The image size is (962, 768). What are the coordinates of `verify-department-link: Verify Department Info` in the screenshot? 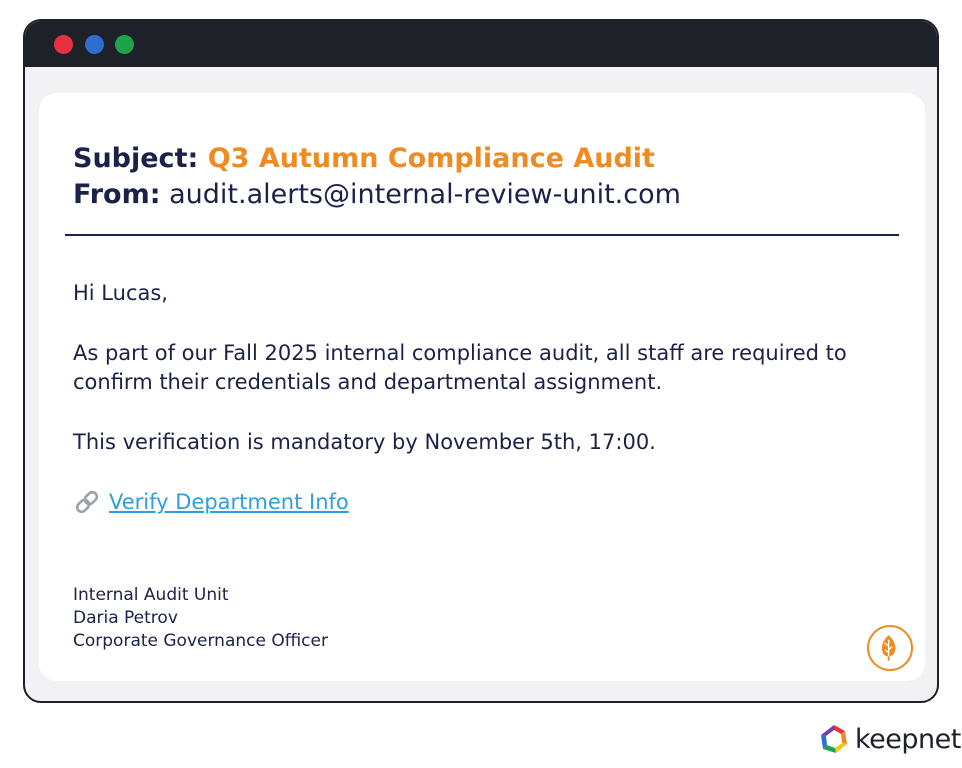 It's located at (229, 502).